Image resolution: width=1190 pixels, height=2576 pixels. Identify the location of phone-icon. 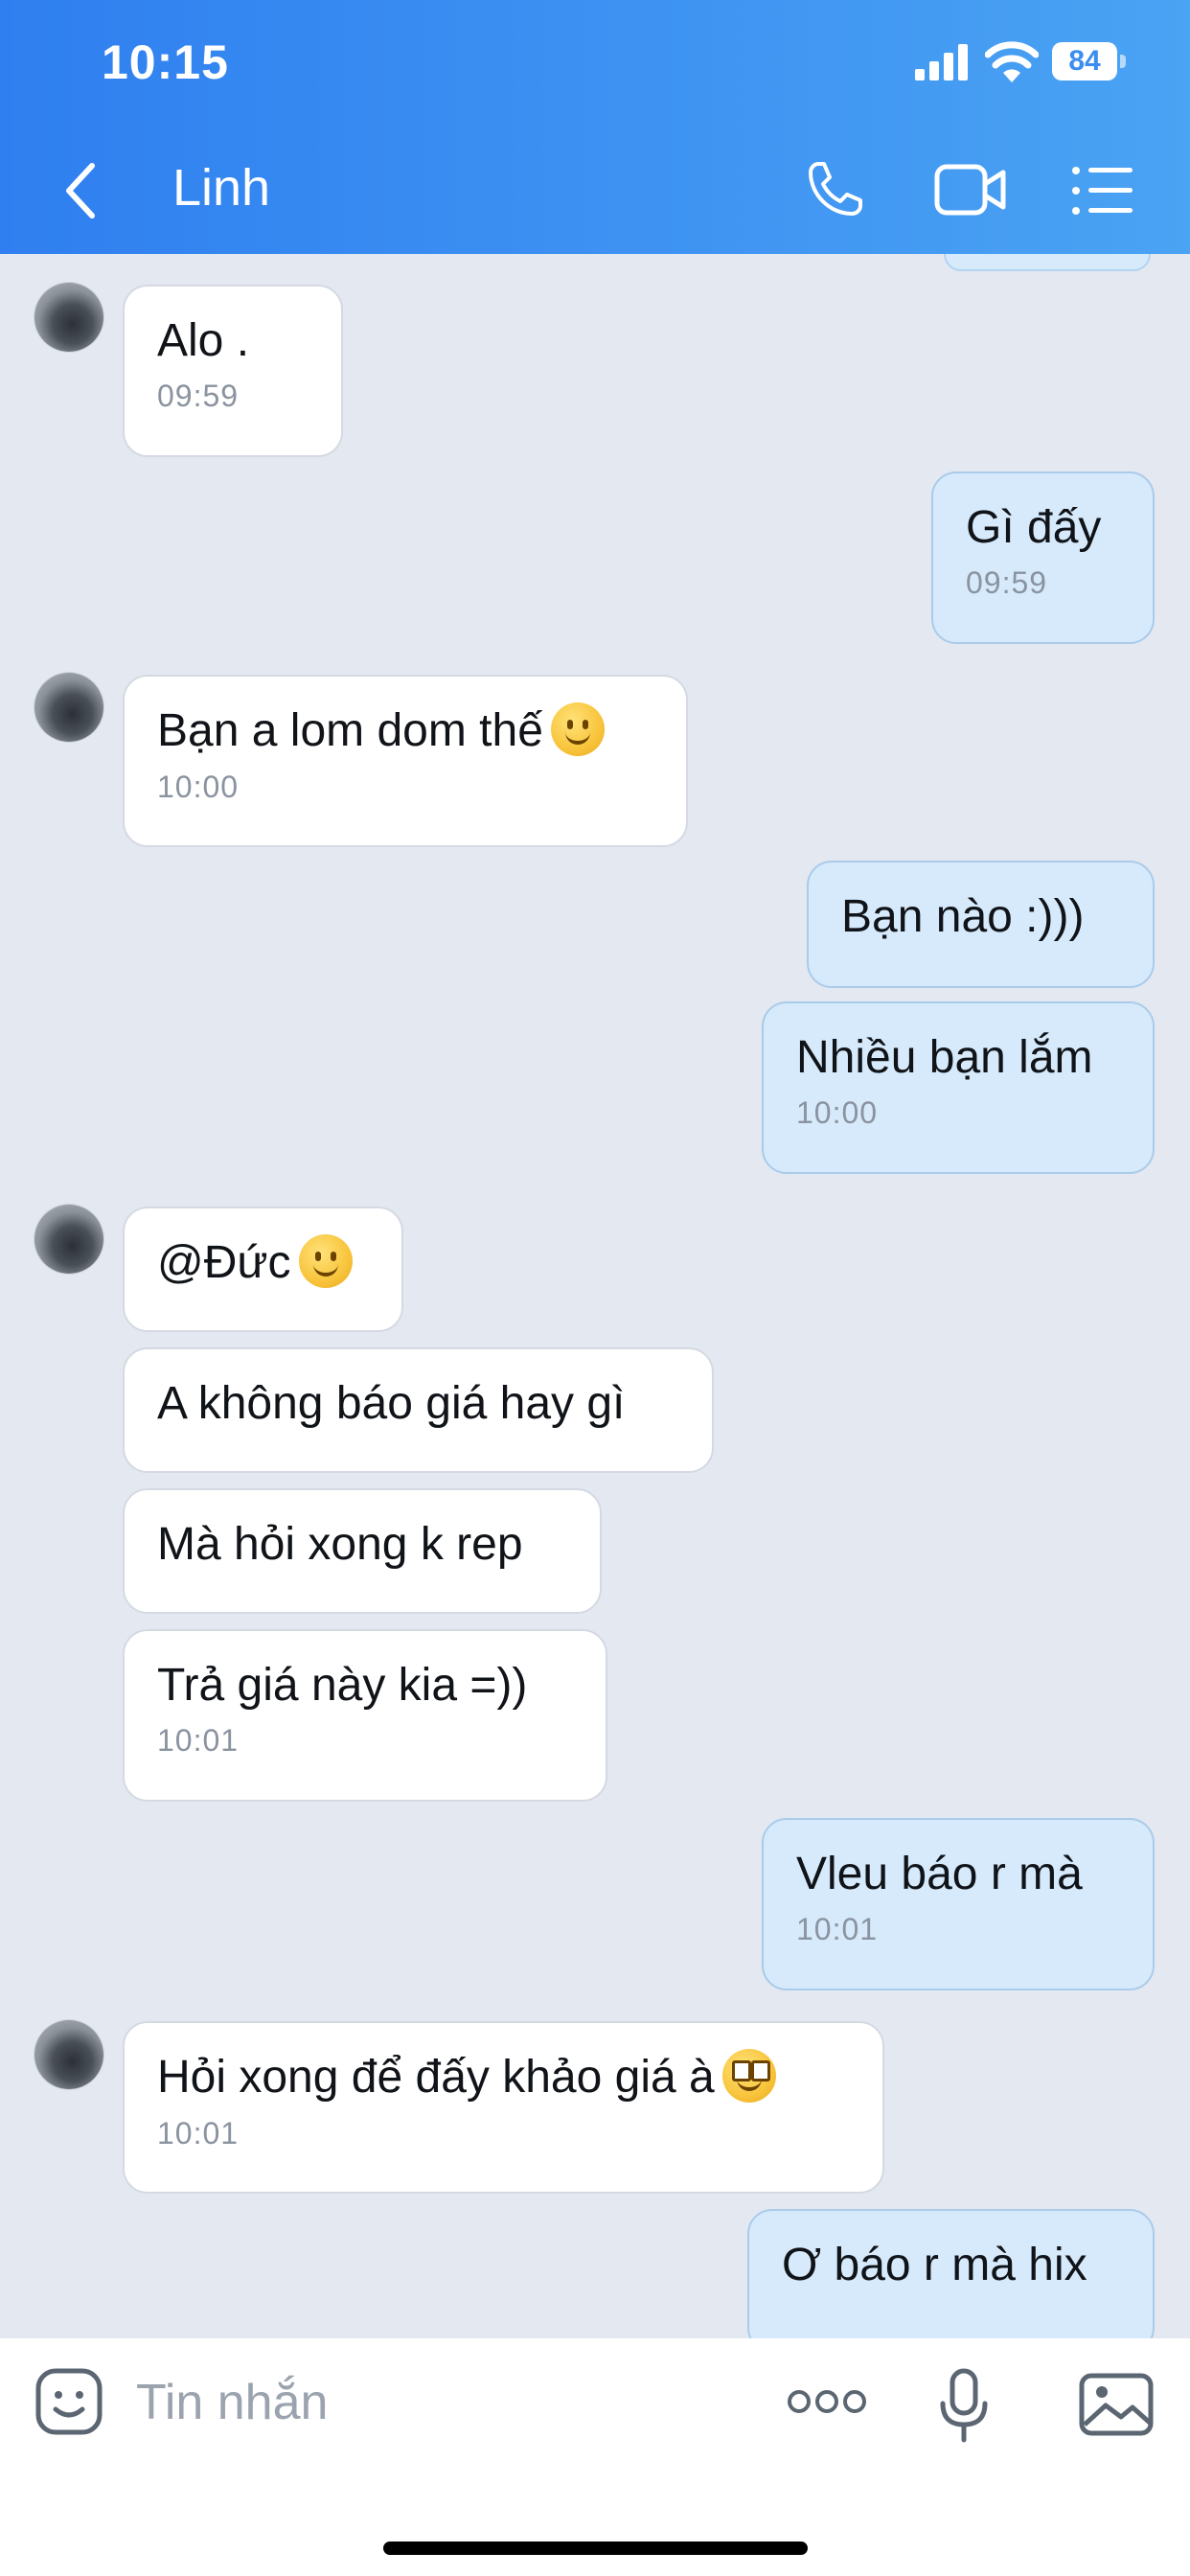
(836, 188).